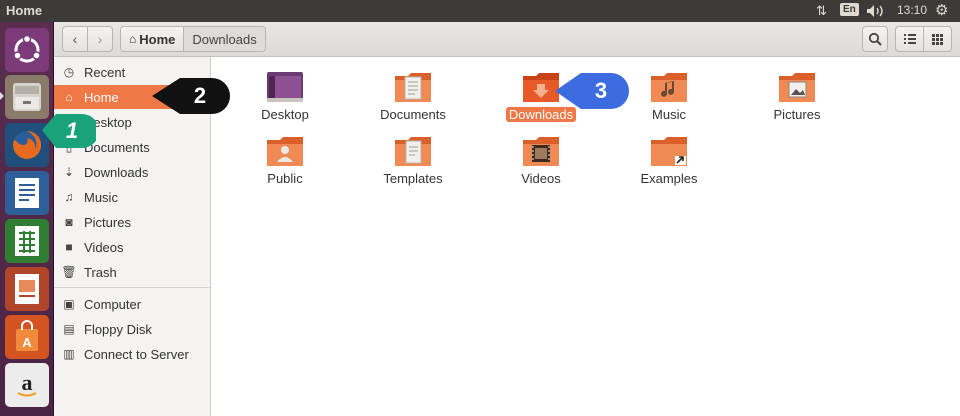  I want to click on sidebar-item-label: Videos, so click(104, 247).